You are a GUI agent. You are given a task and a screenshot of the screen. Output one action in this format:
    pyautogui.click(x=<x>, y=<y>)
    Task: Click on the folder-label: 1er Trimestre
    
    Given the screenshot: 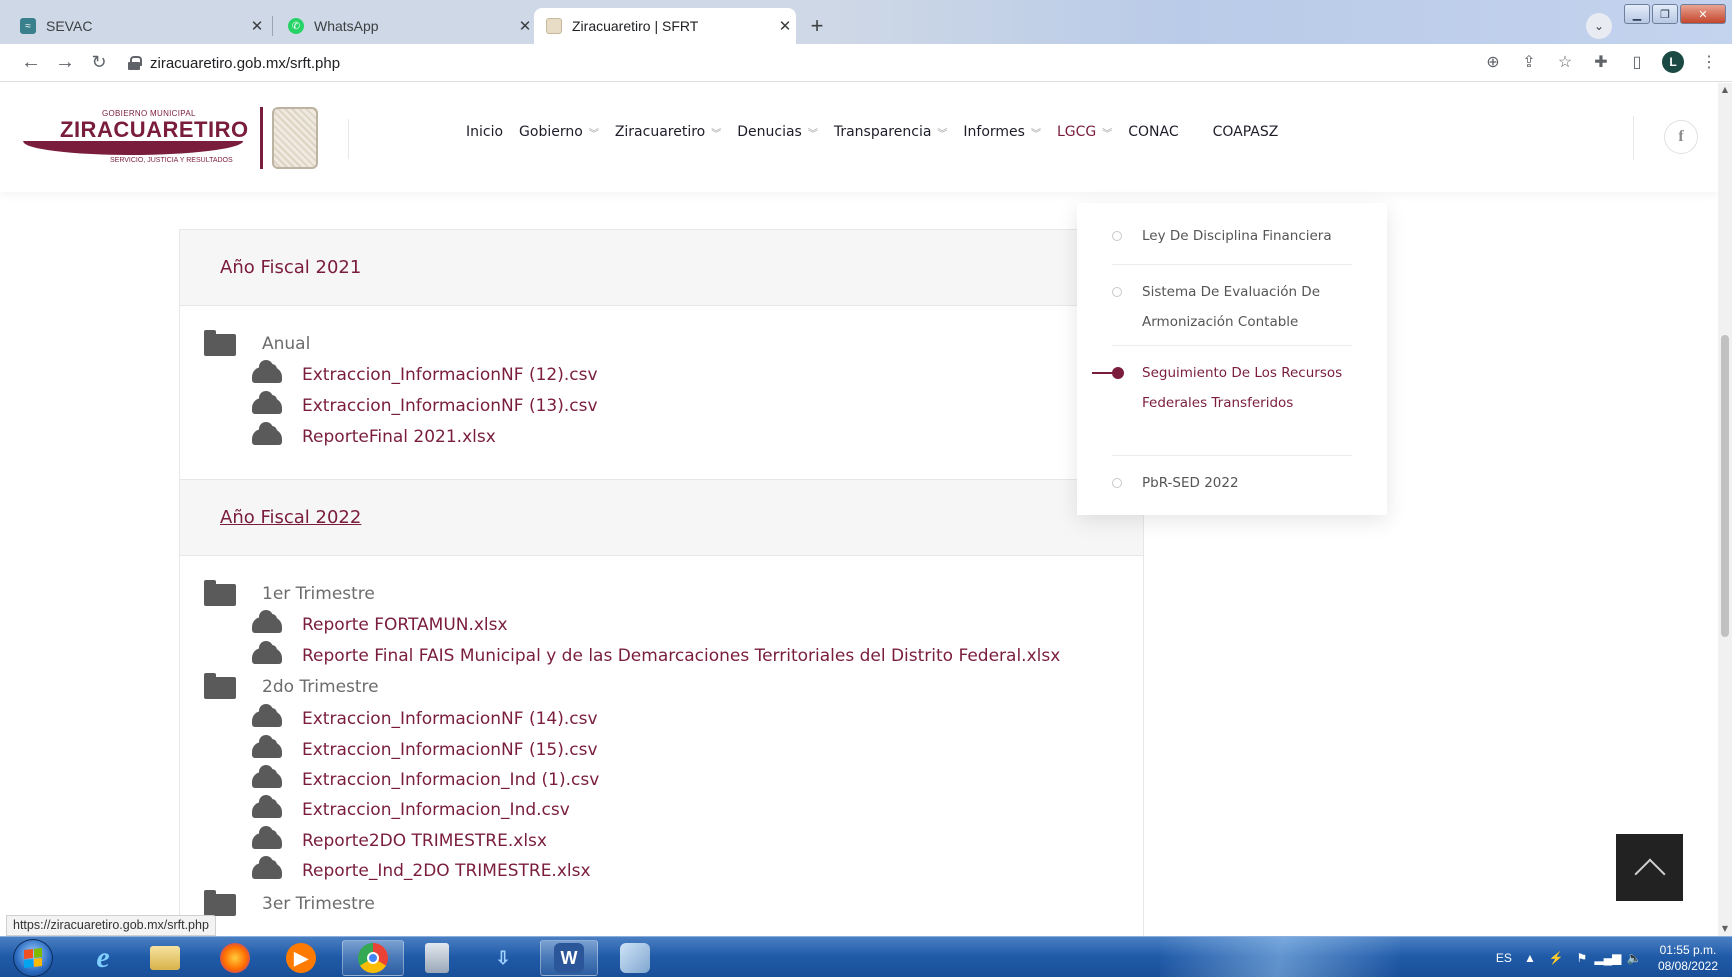 What is the action you would take?
    pyautogui.click(x=318, y=594)
    